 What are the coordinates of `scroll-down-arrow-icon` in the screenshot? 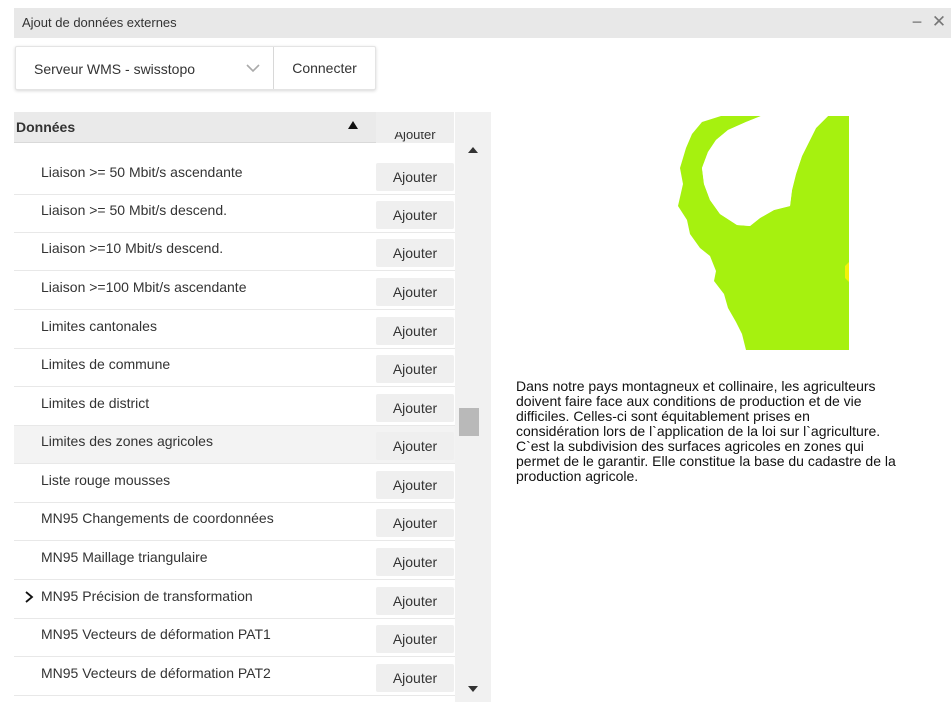 It's located at (473, 689).